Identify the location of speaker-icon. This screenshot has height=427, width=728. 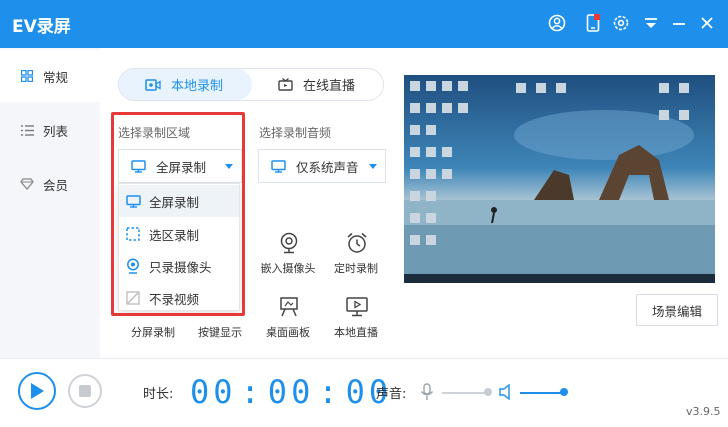
(506, 393).